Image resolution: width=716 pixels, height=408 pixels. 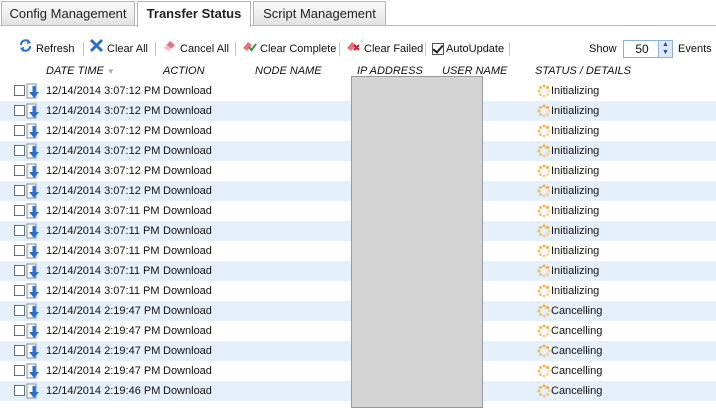 I want to click on column-header-action: ACTION, so click(x=184, y=71).